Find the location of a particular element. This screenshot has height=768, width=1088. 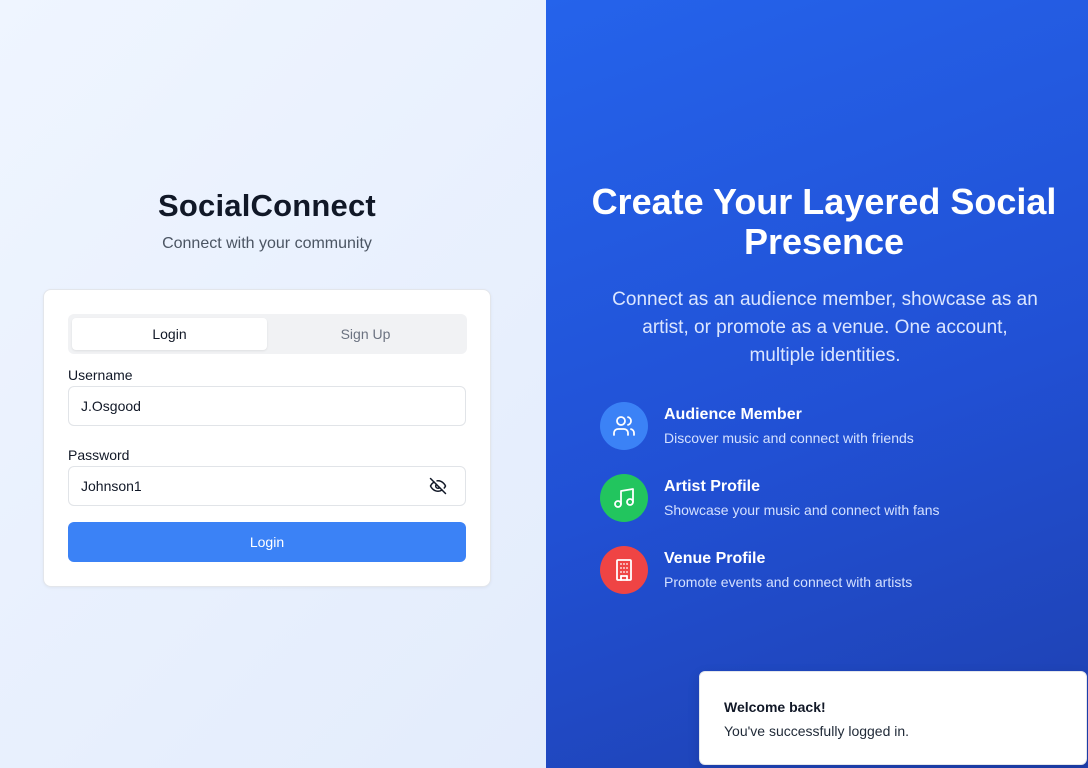

toast-message: You've successfully logged in. is located at coordinates (817, 731).